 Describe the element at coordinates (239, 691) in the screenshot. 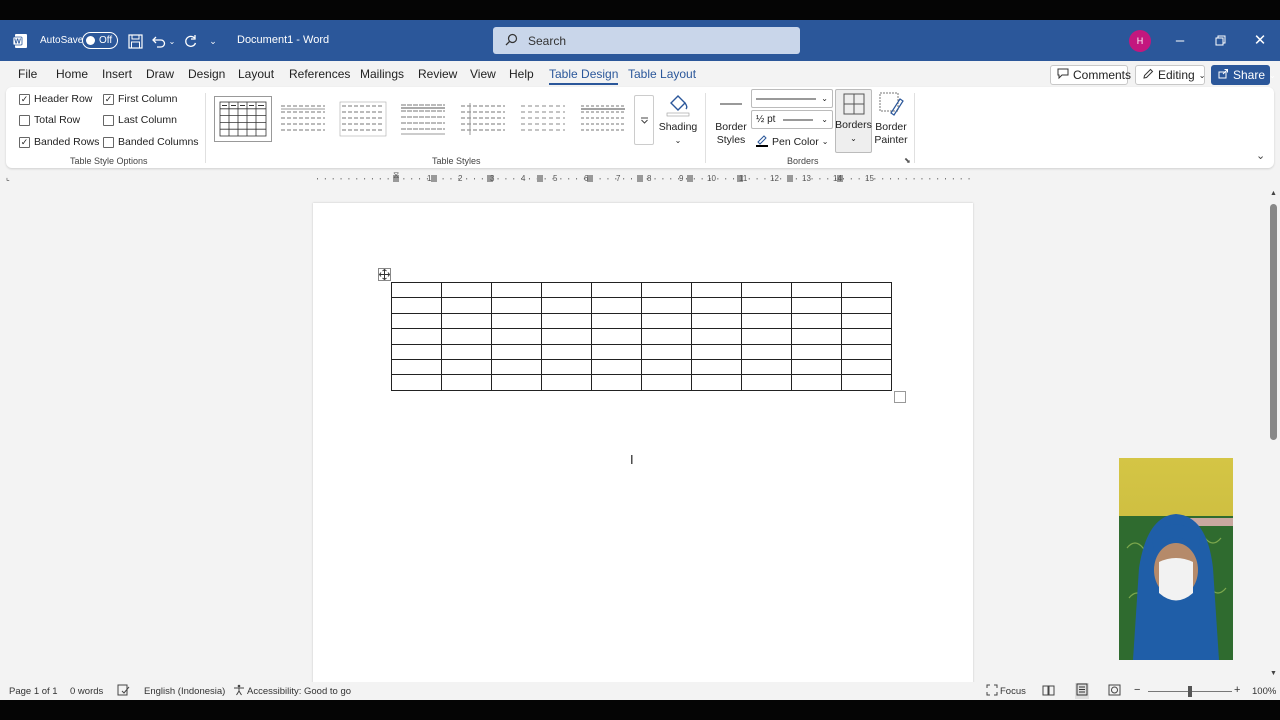

I see `accessibility-icon` at that location.